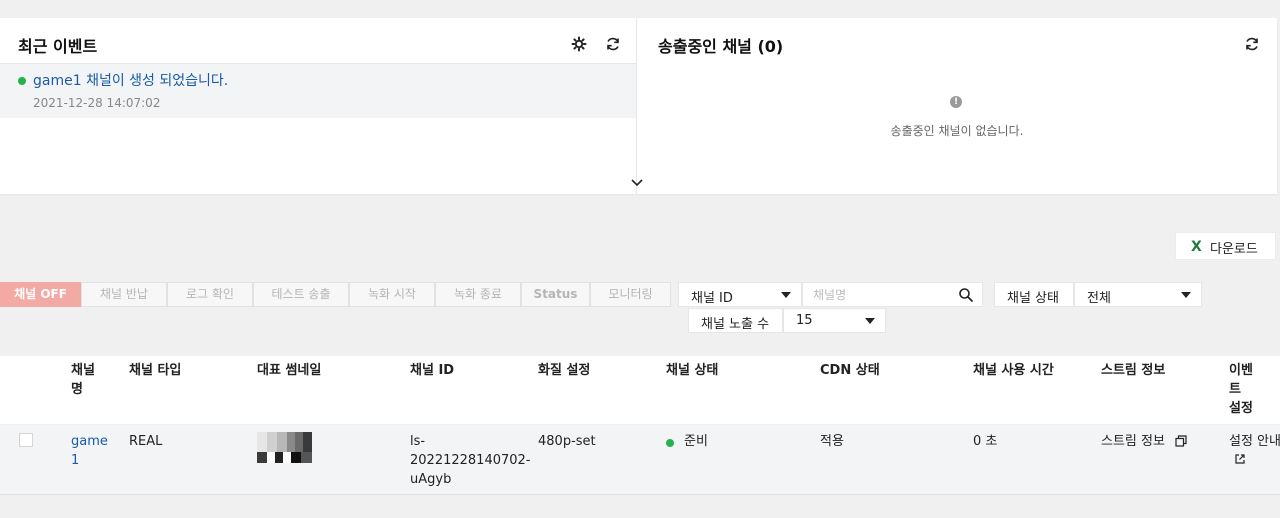 The height and width of the screenshot is (518, 1280). What do you see at coordinates (301, 294) in the screenshot?
I see `test-broadcast-button: 테스트 송출` at bounding box center [301, 294].